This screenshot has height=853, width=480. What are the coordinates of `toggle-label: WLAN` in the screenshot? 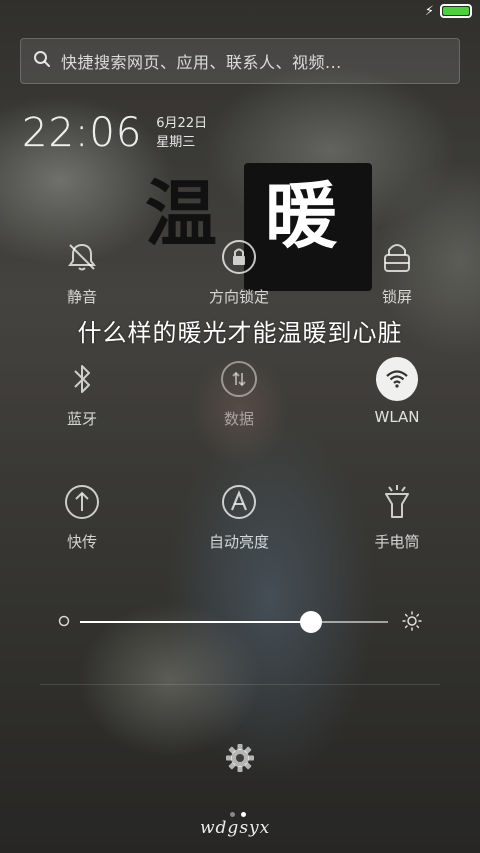 It's located at (397, 417).